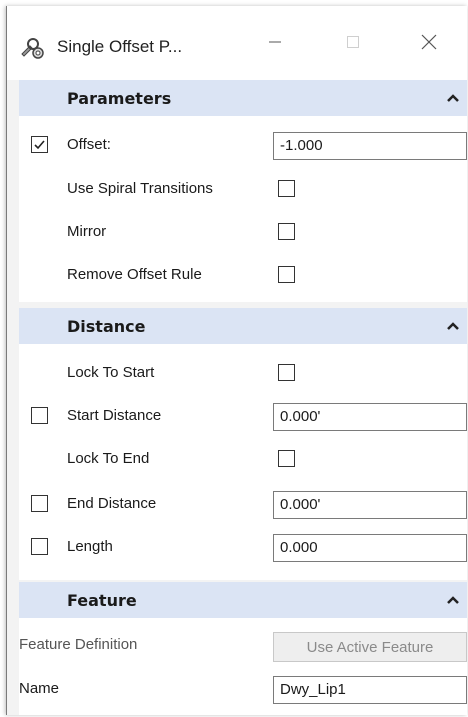 The width and height of the screenshot is (468, 717). Describe the element at coordinates (370, 548) in the screenshot. I see `length-input: 0.000` at that location.